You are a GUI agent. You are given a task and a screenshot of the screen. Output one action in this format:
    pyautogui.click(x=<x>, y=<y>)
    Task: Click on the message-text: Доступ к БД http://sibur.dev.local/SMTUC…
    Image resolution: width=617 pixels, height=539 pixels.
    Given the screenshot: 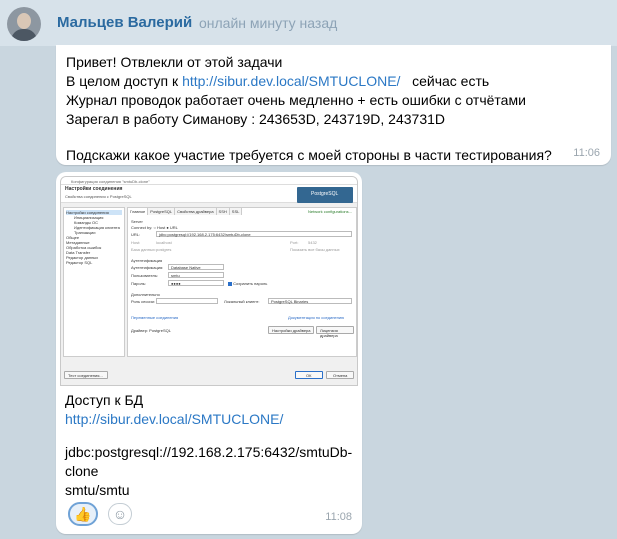 What is the action you would take?
    pyautogui.click(x=208, y=445)
    